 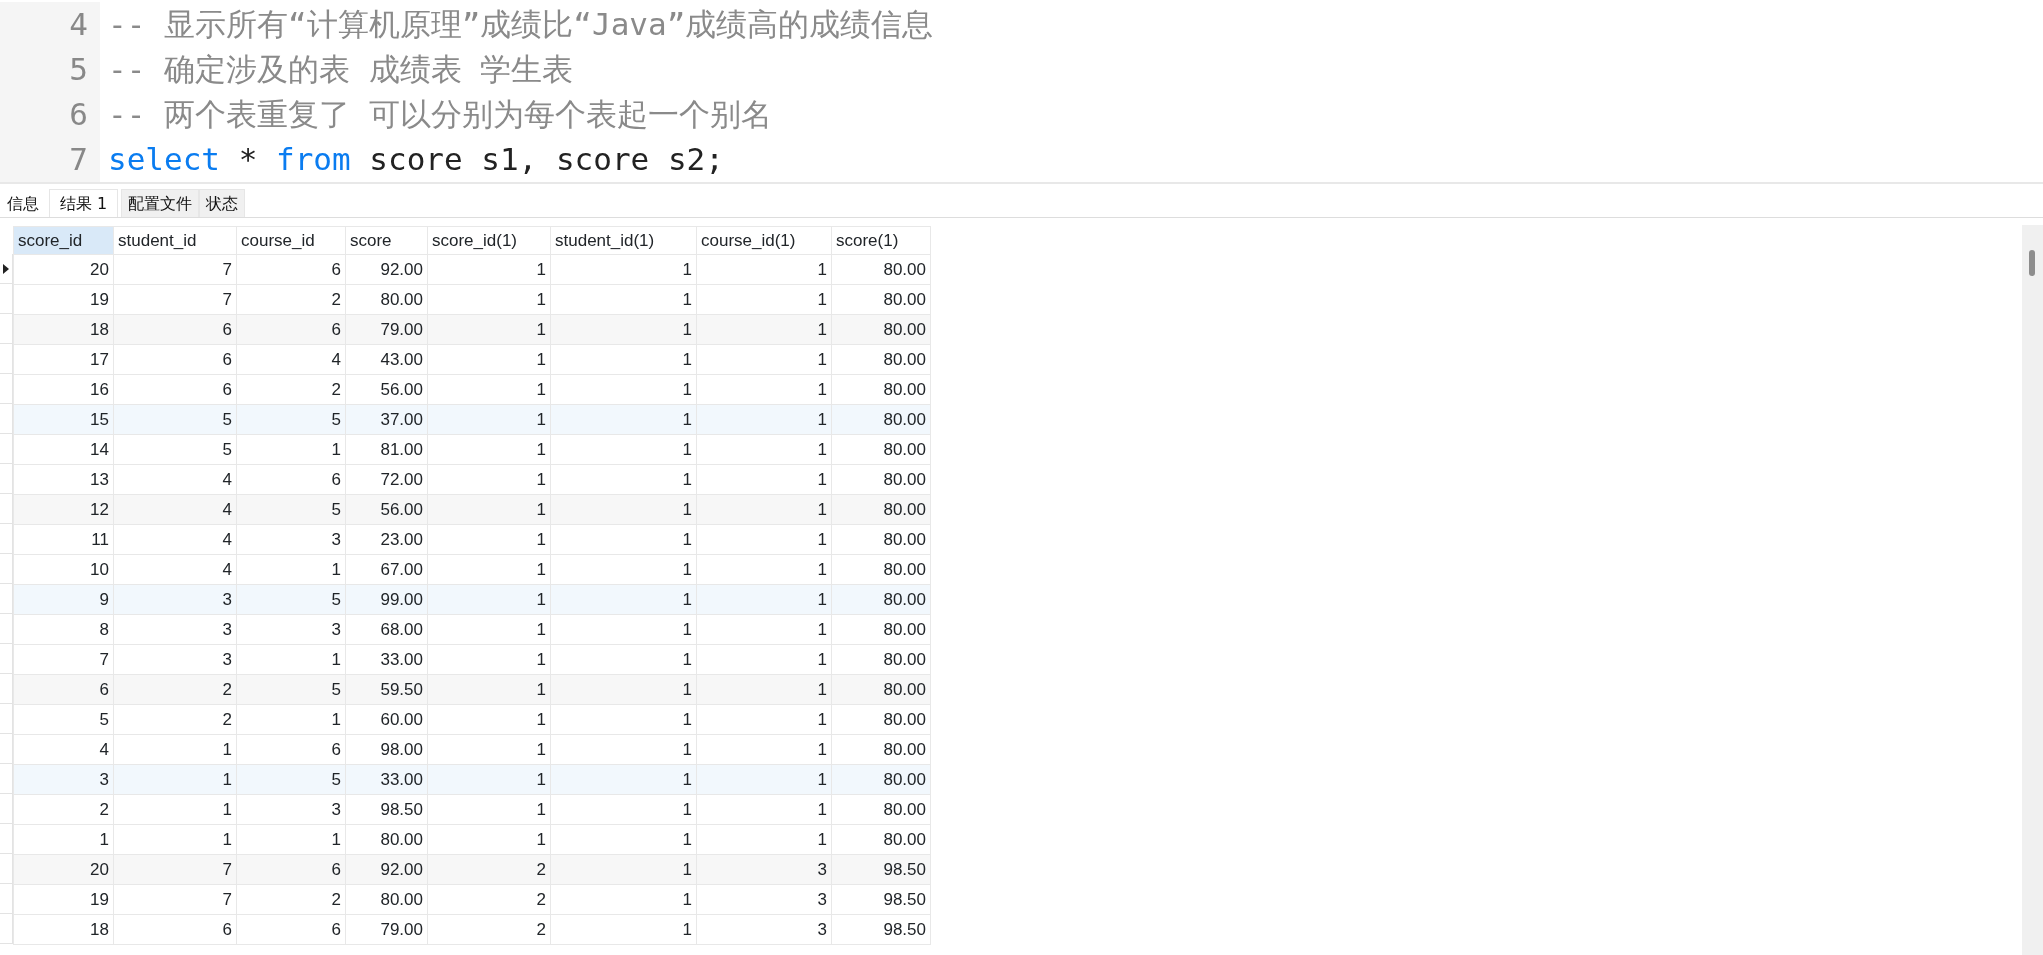 I want to click on table-cell: 59.50, so click(x=386, y=689).